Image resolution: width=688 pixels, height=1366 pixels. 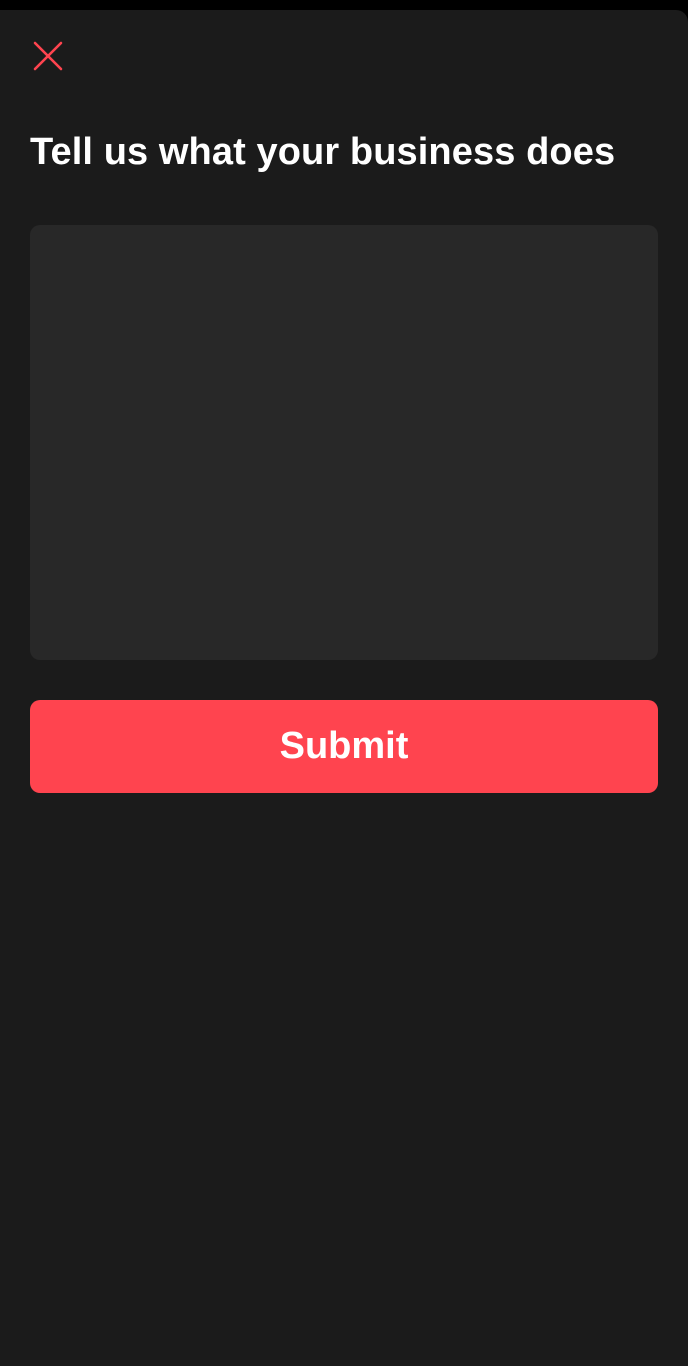 What do you see at coordinates (323, 152) in the screenshot?
I see `page-title: Tell us what your business does` at bounding box center [323, 152].